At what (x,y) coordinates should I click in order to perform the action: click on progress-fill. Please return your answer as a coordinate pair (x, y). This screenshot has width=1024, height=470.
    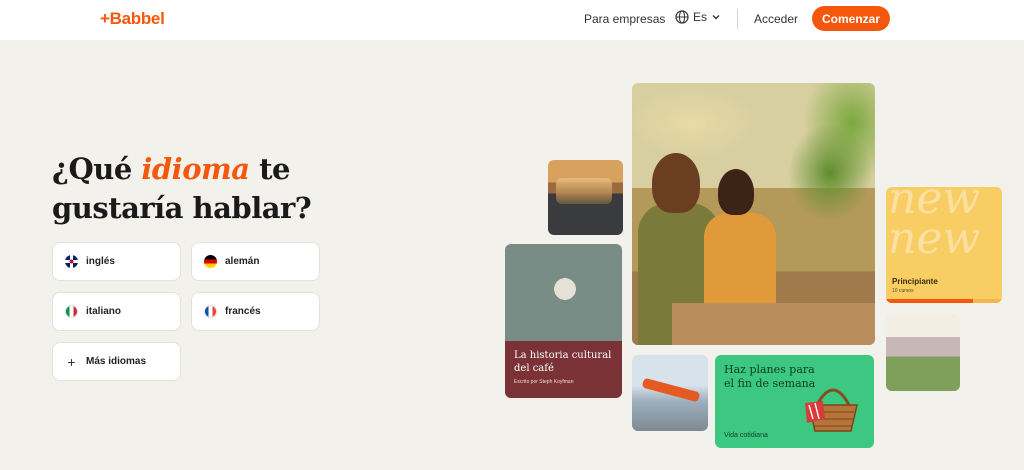
    Looking at the image, I should click on (929, 301).